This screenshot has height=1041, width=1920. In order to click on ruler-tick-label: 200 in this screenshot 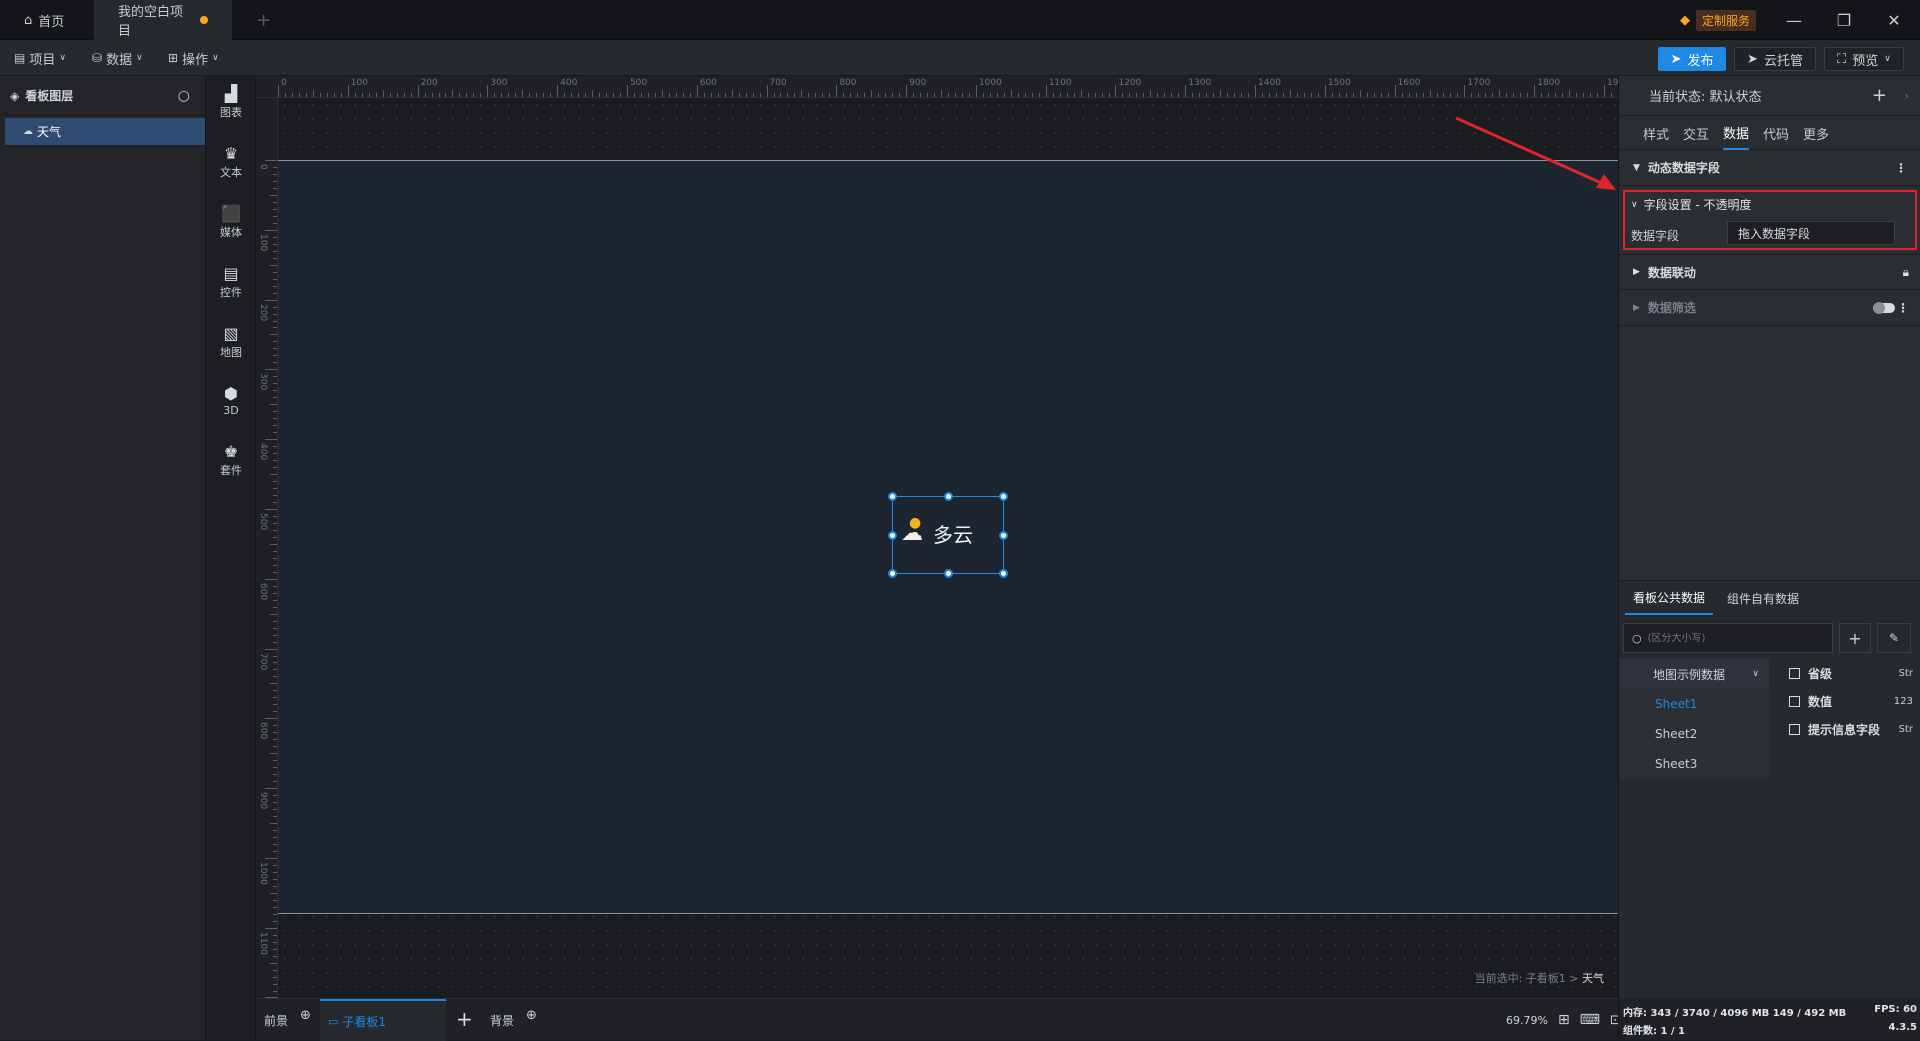, I will do `click(263, 312)`.